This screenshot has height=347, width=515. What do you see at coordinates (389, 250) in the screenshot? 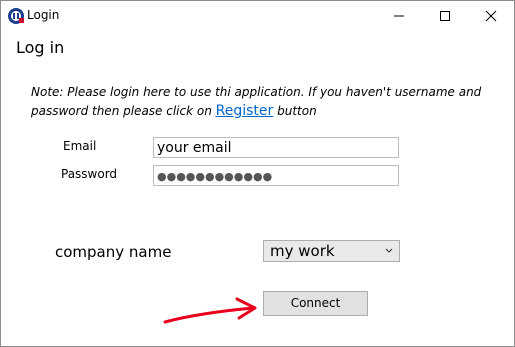
I see `chevron-down-icon` at bounding box center [389, 250].